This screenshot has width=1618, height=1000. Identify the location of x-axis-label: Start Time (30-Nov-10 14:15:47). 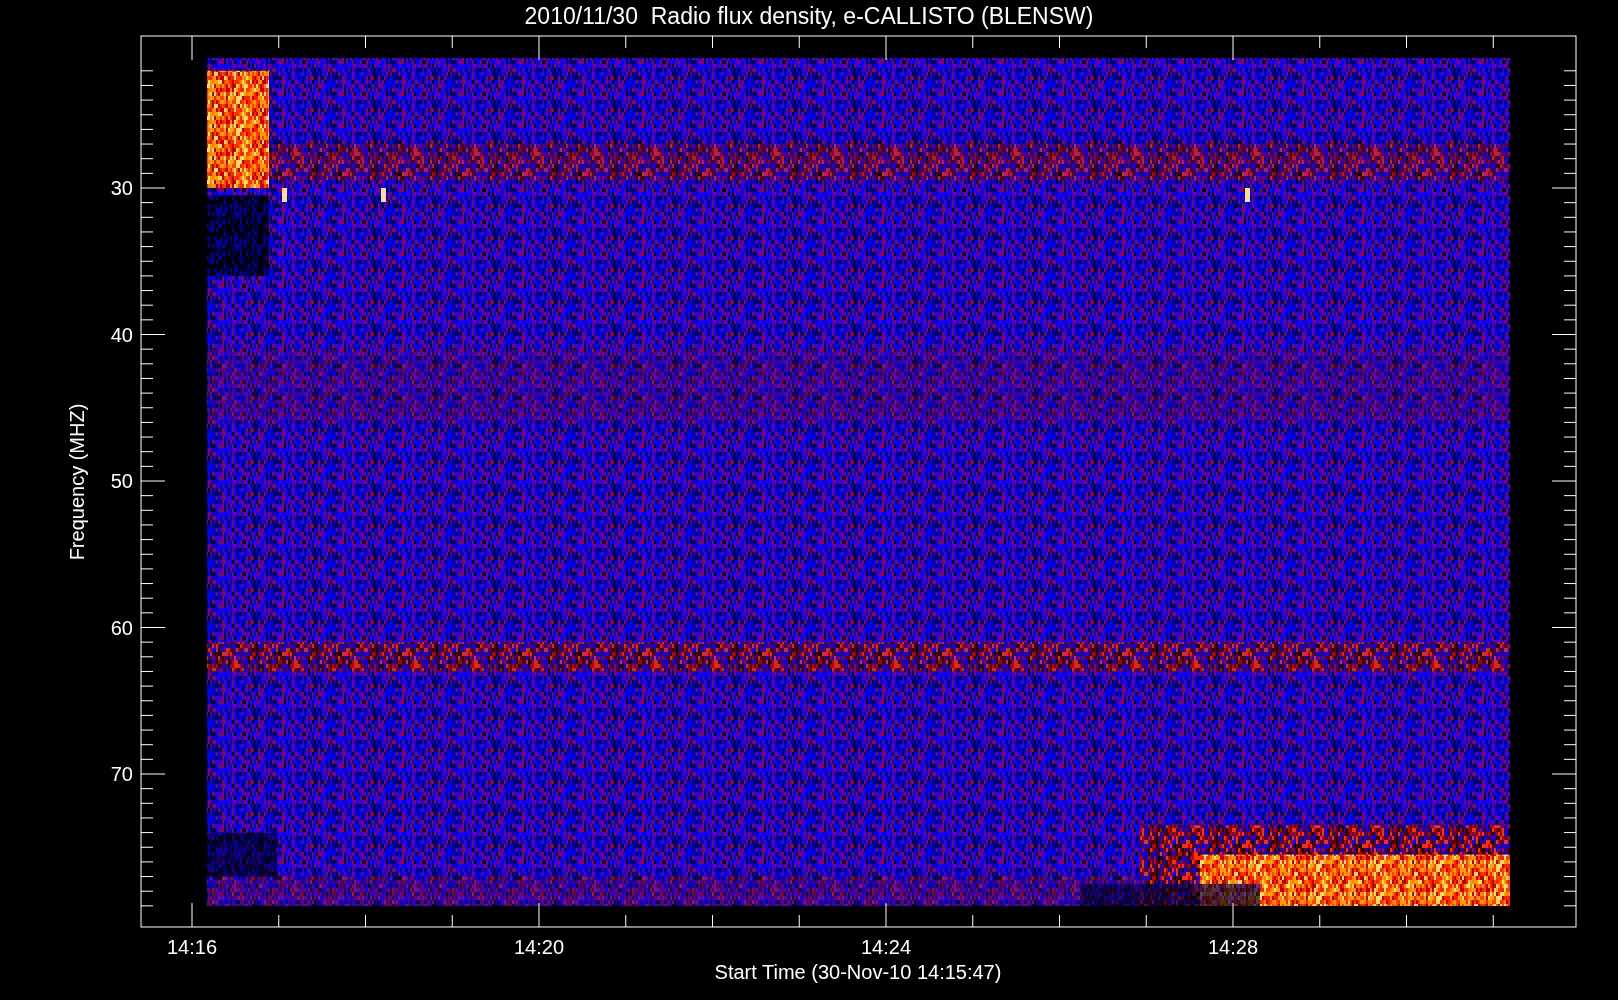
(858, 972).